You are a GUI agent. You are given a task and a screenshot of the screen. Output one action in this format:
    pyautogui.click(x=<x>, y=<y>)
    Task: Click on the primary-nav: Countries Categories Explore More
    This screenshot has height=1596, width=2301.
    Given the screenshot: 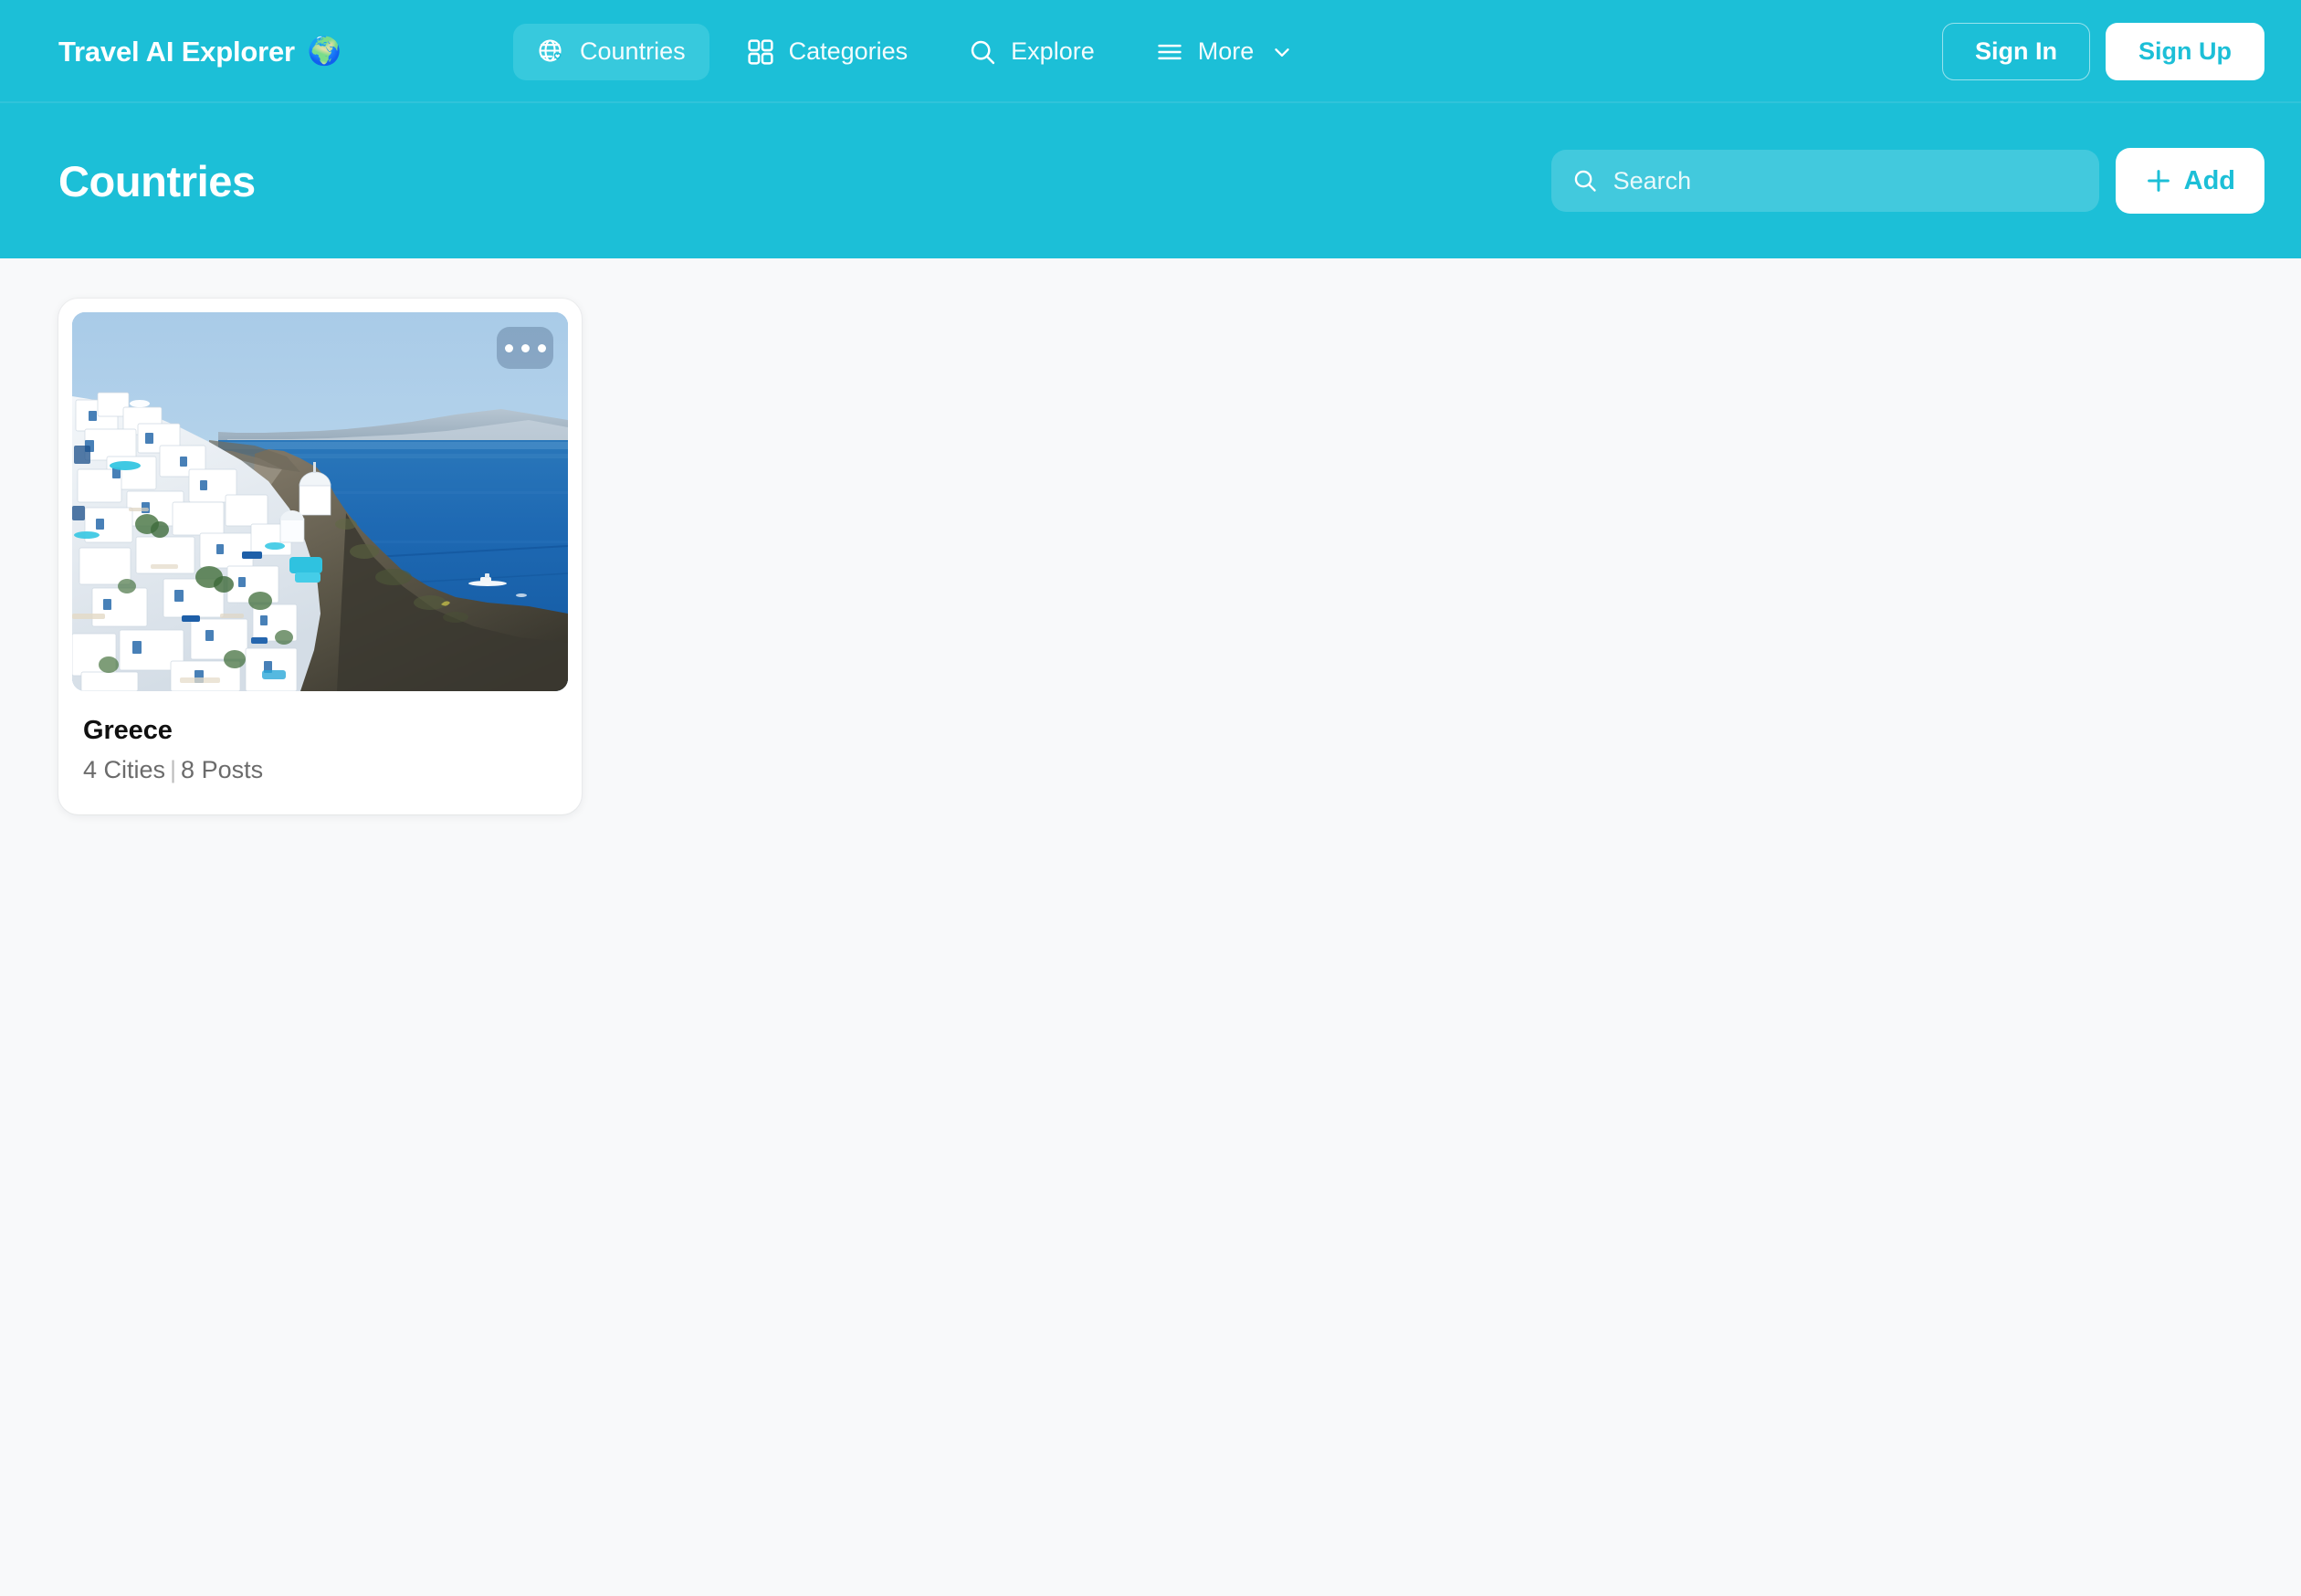 What is the action you would take?
    pyautogui.click(x=916, y=52)
    